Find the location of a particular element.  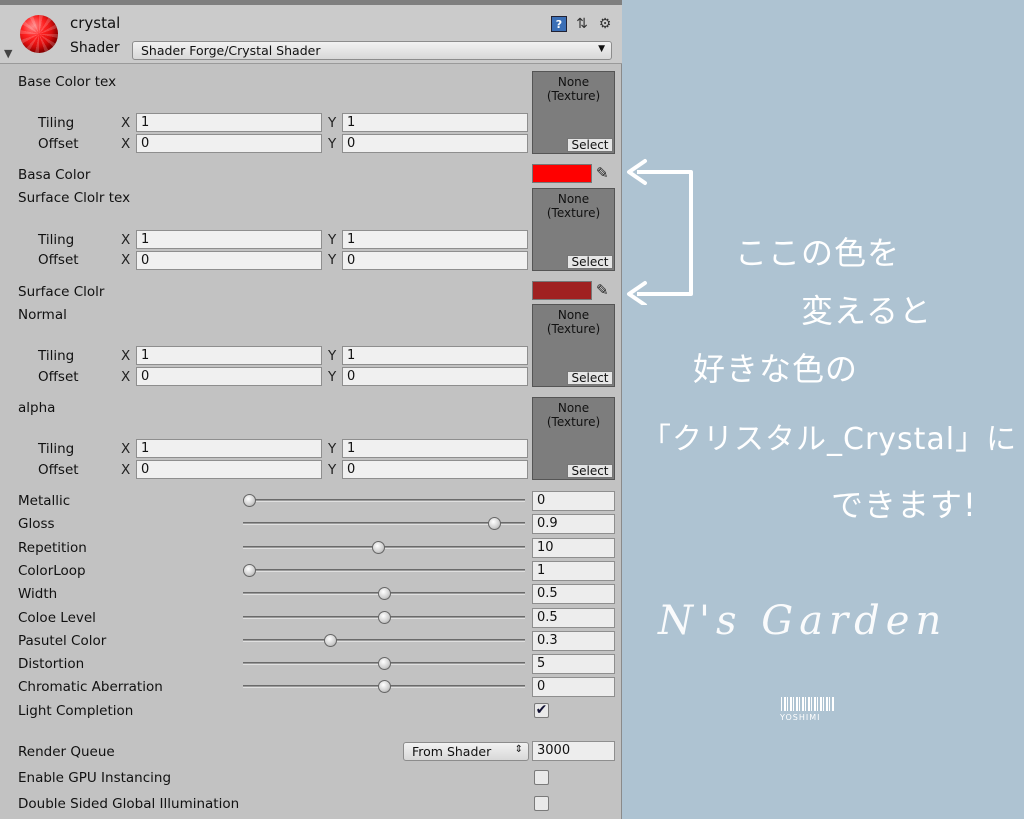

foldout-arrow-icon: ▼ is located at coordinates (8, 53).